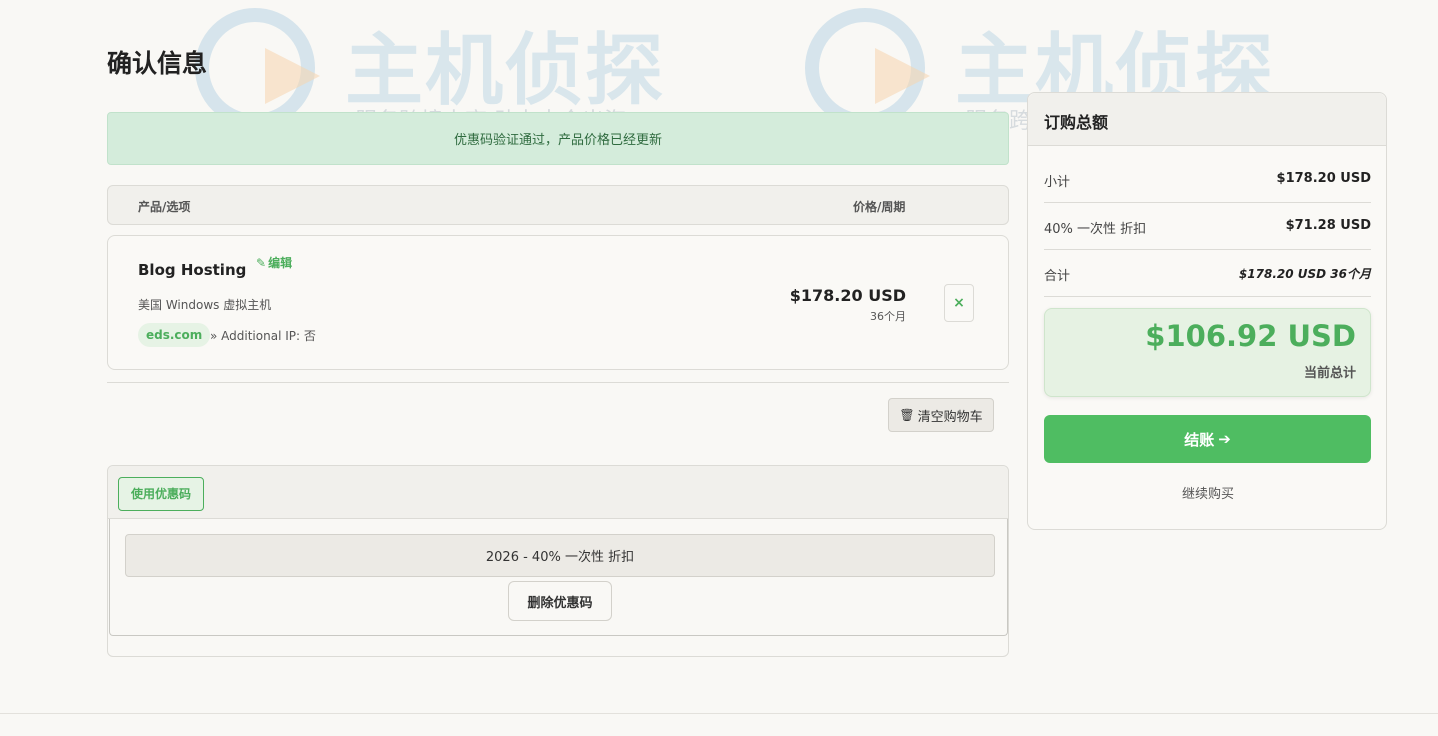  I want to click on continue-shopping-link: 继续购买, so click(1208, 492).